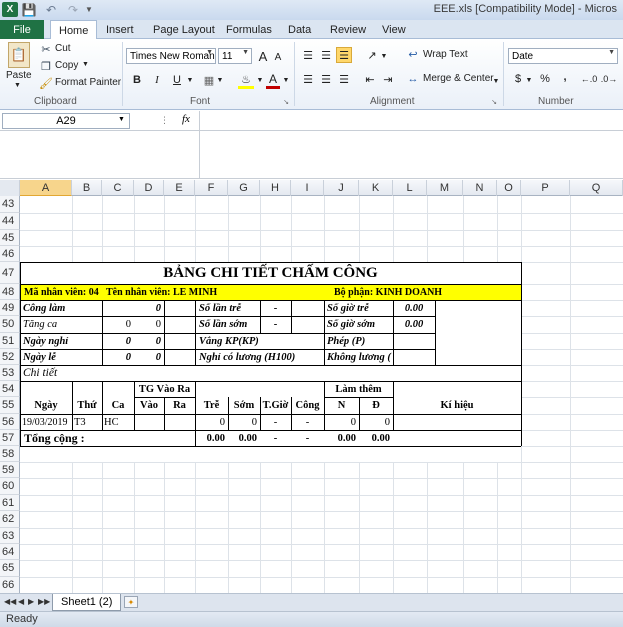 The height and width of the screenshot is (627, 623). What do you see at coordinates (85, 64) in the screenshot?
I see `copy-dropdown-icon: ▼` at bounding box center [85, 64].